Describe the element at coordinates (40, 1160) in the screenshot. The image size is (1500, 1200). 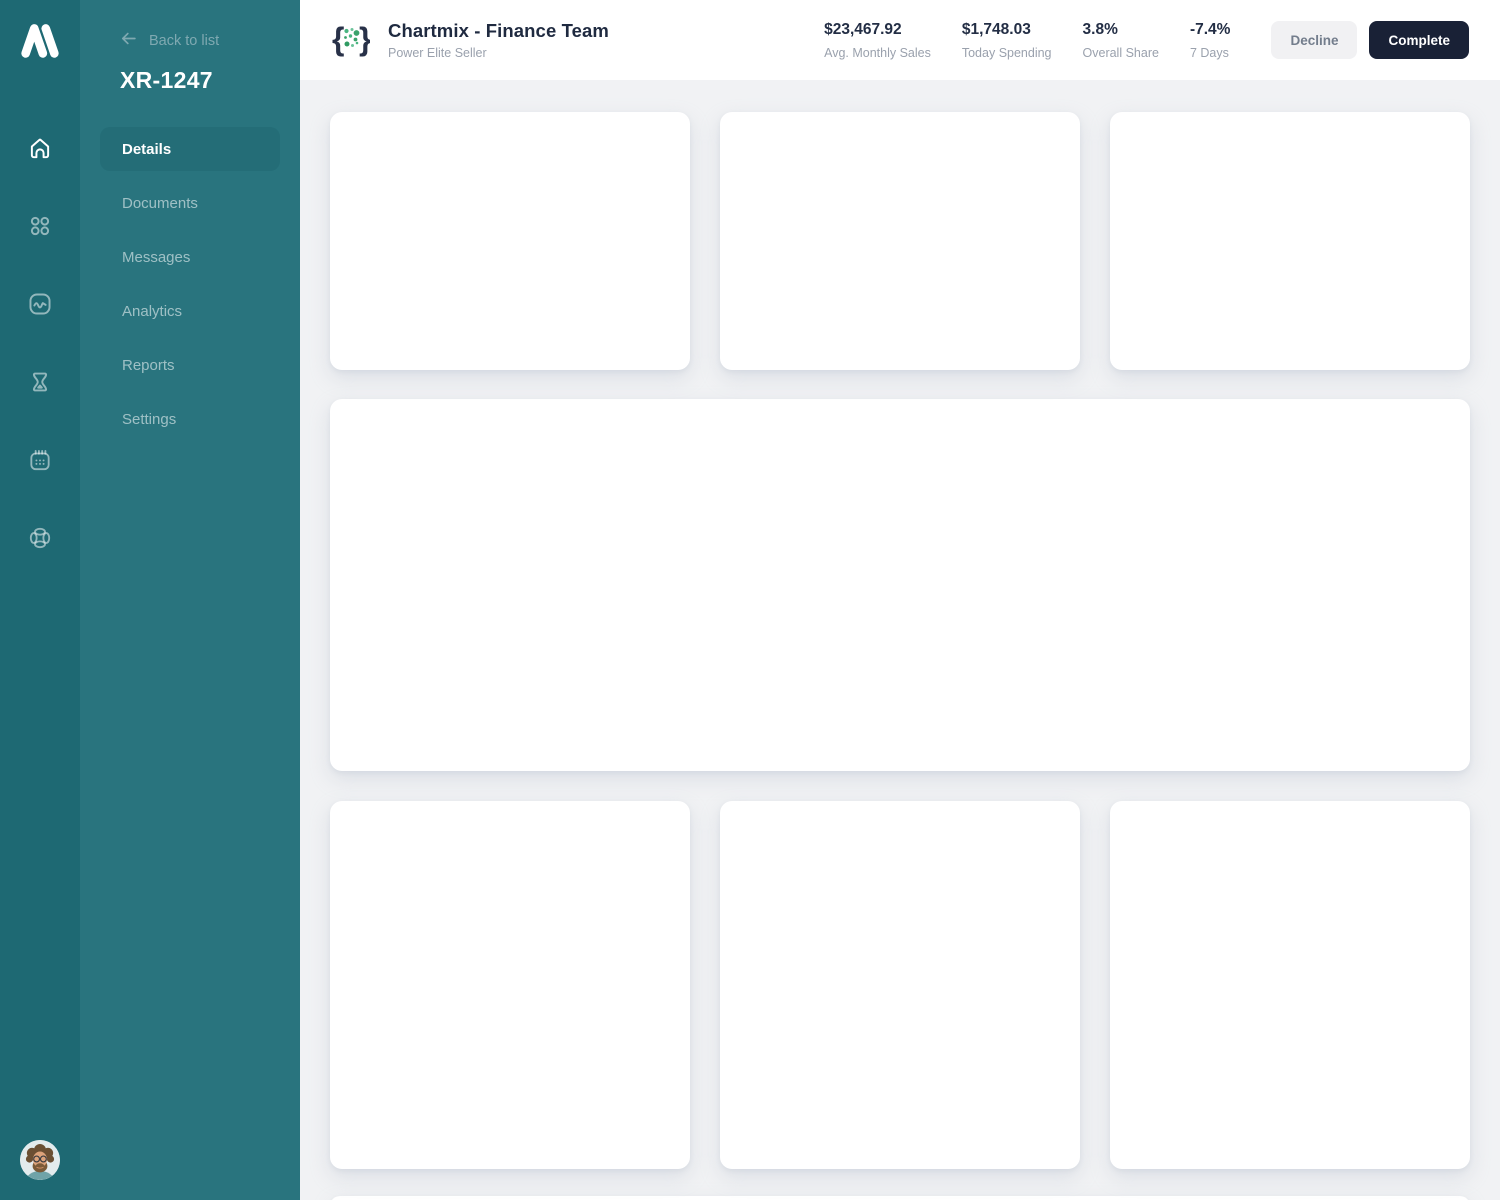
I see `user-avatar` at that location.